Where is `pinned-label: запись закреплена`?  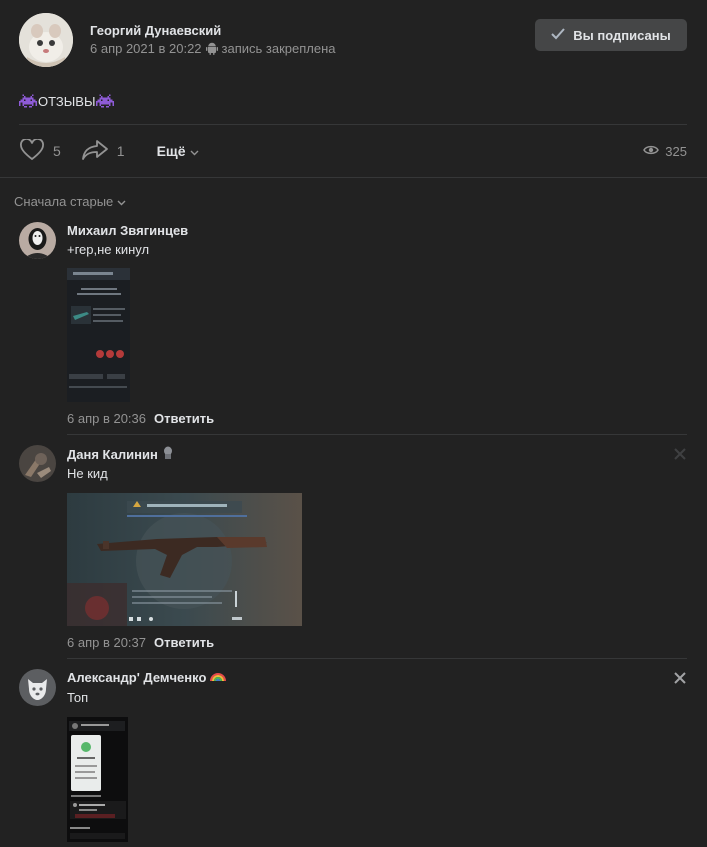
pinned-label: запись закреплена is located at coordinates (278, 48).